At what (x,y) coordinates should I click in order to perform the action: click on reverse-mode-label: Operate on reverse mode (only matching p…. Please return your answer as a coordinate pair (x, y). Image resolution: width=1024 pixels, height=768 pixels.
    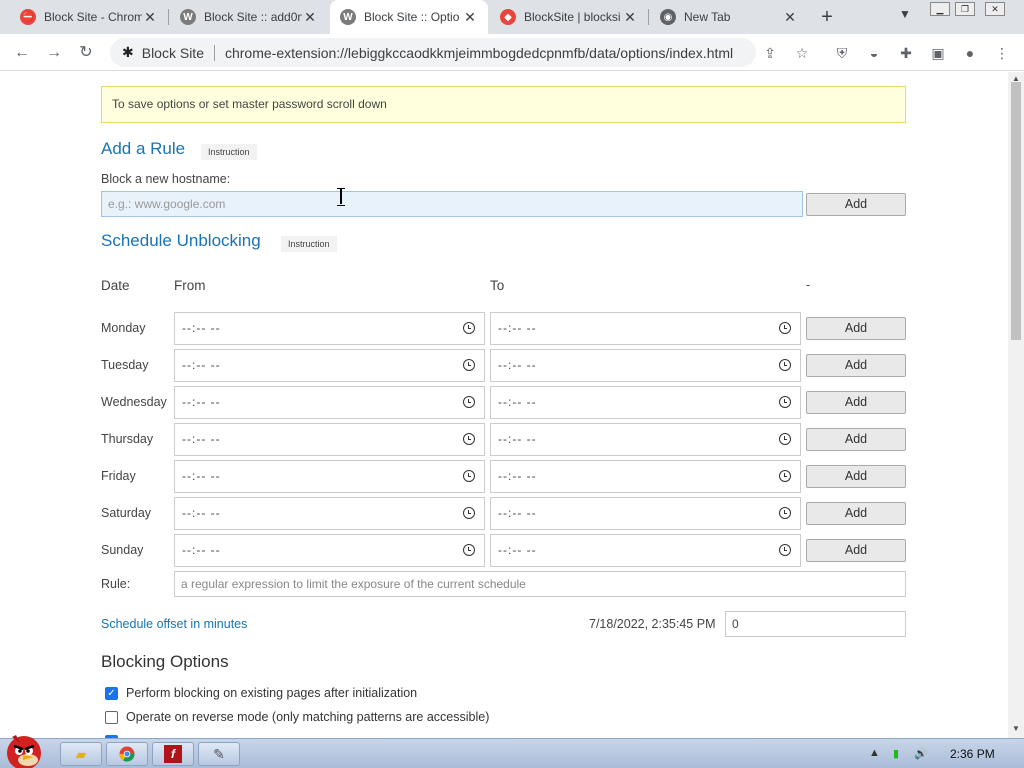
    Looking at the image, I should click on (307, 717).